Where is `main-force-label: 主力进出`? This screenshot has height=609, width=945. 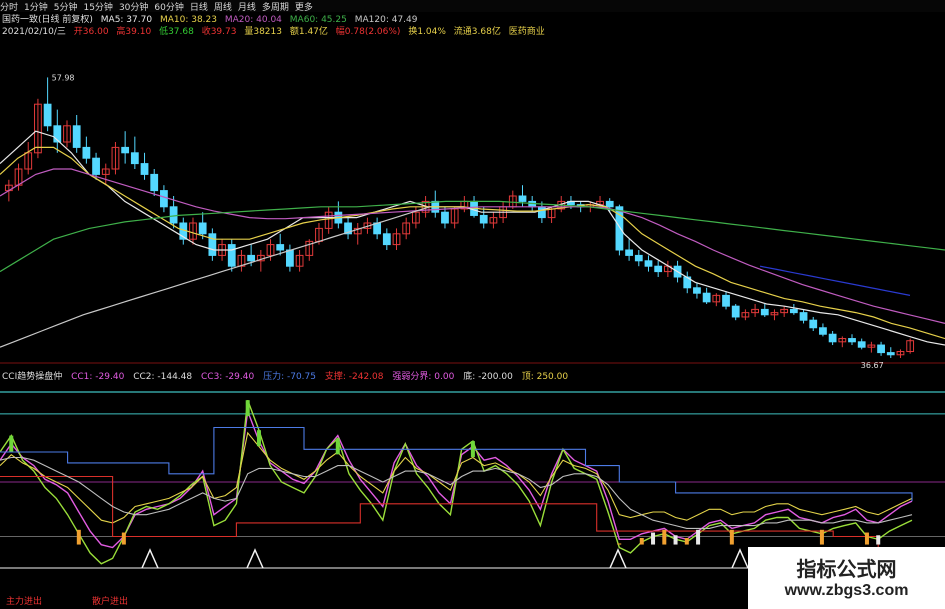
main-force-label: 主力进出 is located at coordinates (24, 602).